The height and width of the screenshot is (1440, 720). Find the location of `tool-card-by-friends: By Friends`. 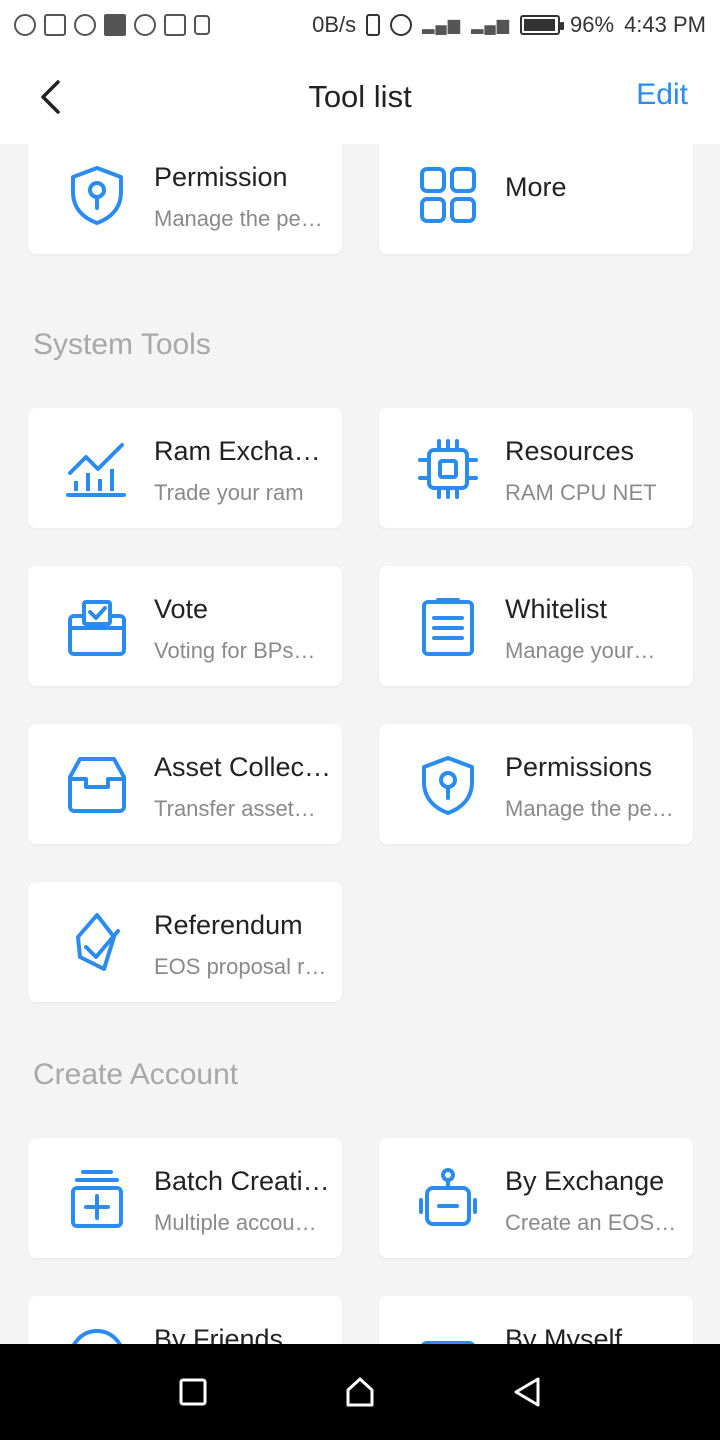

tool-card-by-friends: By Friends is located at coordinates (185, 1320).